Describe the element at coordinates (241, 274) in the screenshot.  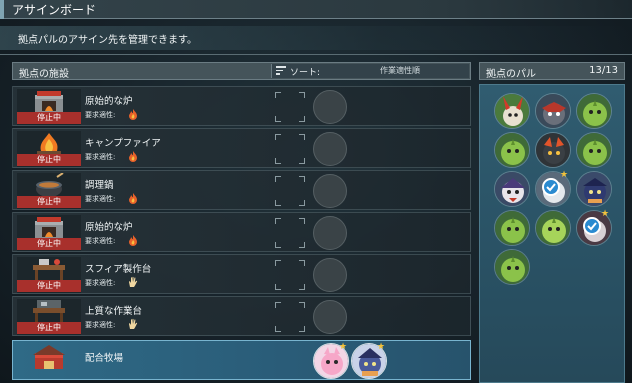
I see `facility-row-sphere-workbench: 停止中 スフィア製作台 要求適性:` at that location.